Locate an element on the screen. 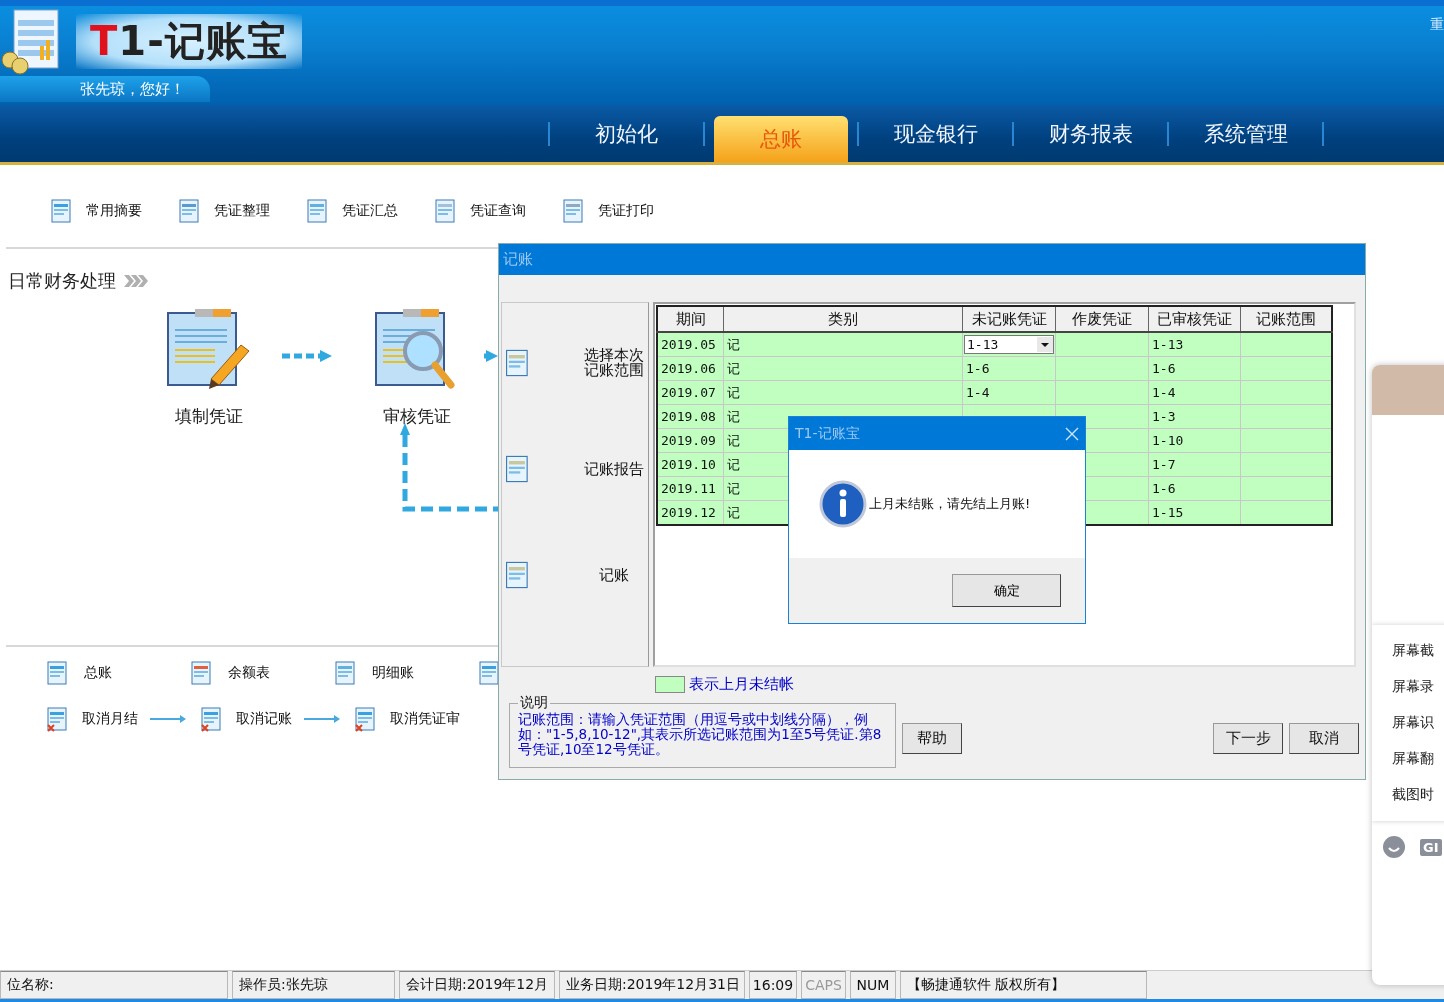 Image resolution: width=1444 pixels, height=1002 pixels. undo-label: 取消凭证审 is located at coordinates (425, 719).